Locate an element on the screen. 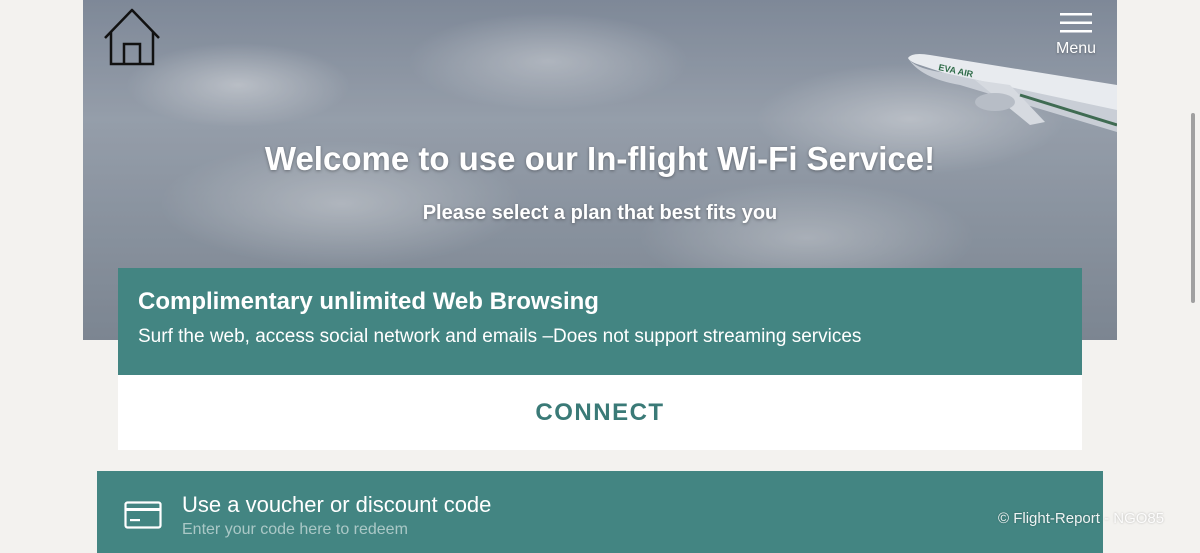  menu-button: Menu is located at coordinates (1076, 38).